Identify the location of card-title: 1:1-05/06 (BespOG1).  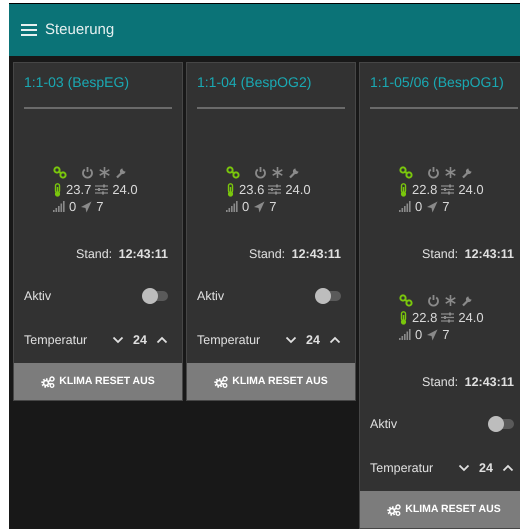
(437, 82).